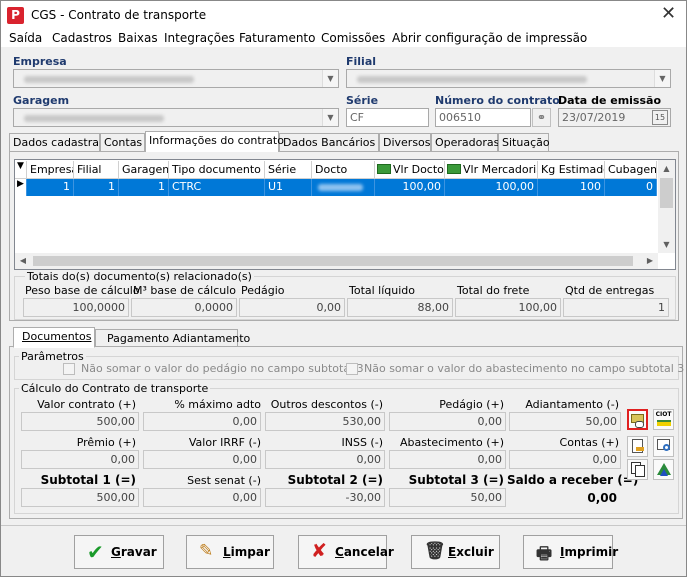 The width and height of the screenshot is (687, 577). Describe the element at coordinates (246, 552) in the screenshot. I see `limpar-label: Limpar` at that location.